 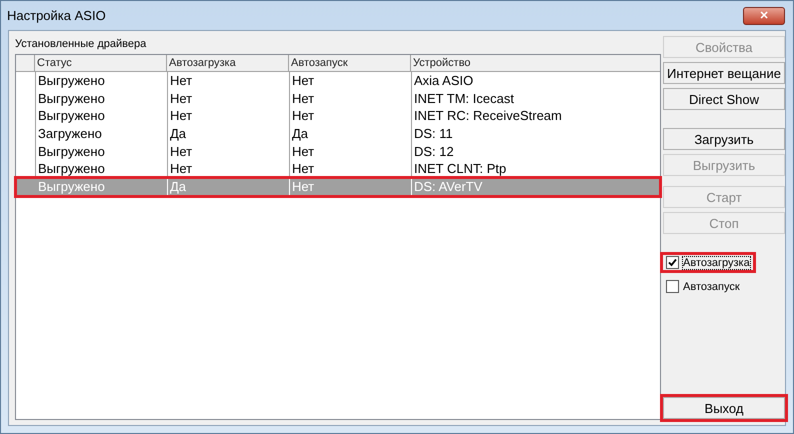 What do you see at coordinates (724, 99) in the screenshot?
I see `action-button: Direct Show` at bounding box center [724, 99].